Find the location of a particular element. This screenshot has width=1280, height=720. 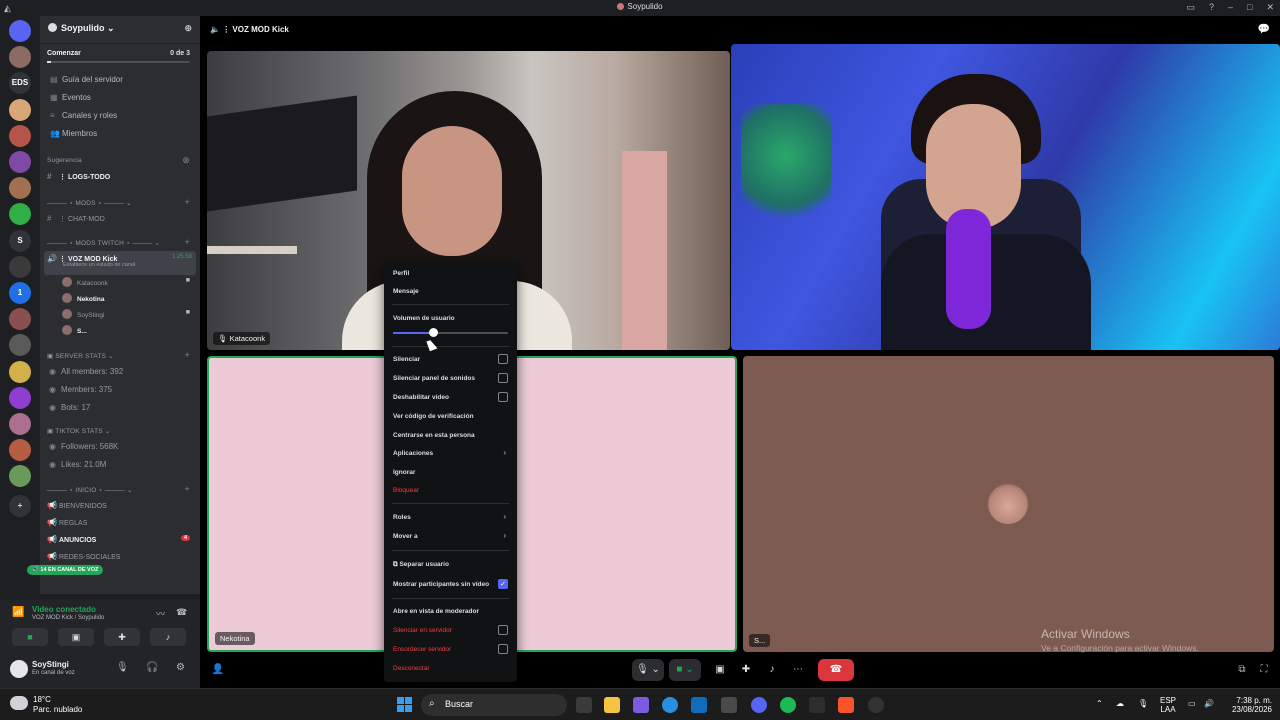

video-button: ■ ⌄ is located at coordinates (685, 670).